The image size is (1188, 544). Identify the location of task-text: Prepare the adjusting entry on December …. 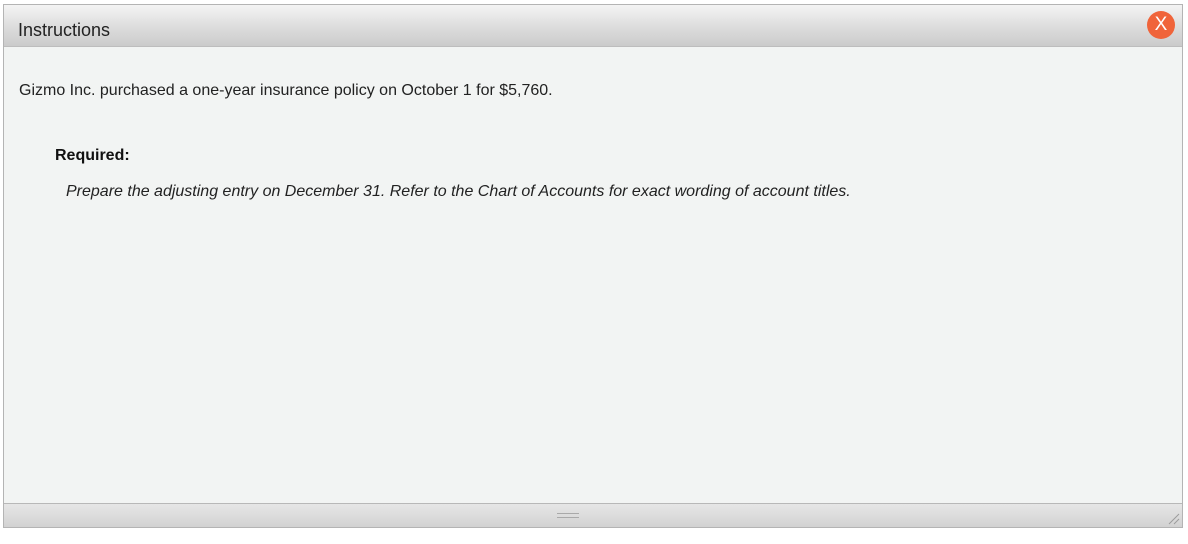
(458, 191).